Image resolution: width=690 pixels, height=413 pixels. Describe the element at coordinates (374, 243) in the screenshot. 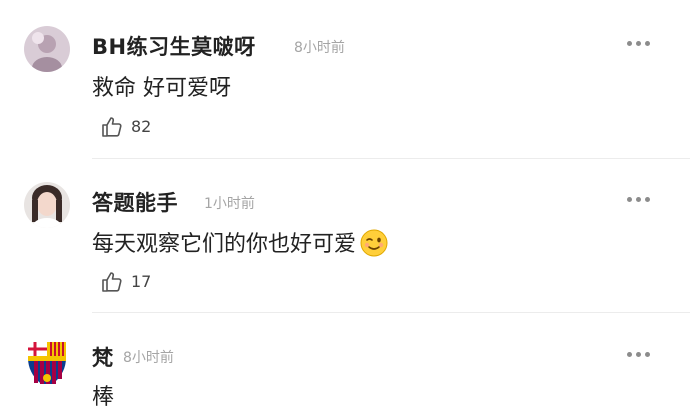

I see `wink-emoji-icon` at that location.